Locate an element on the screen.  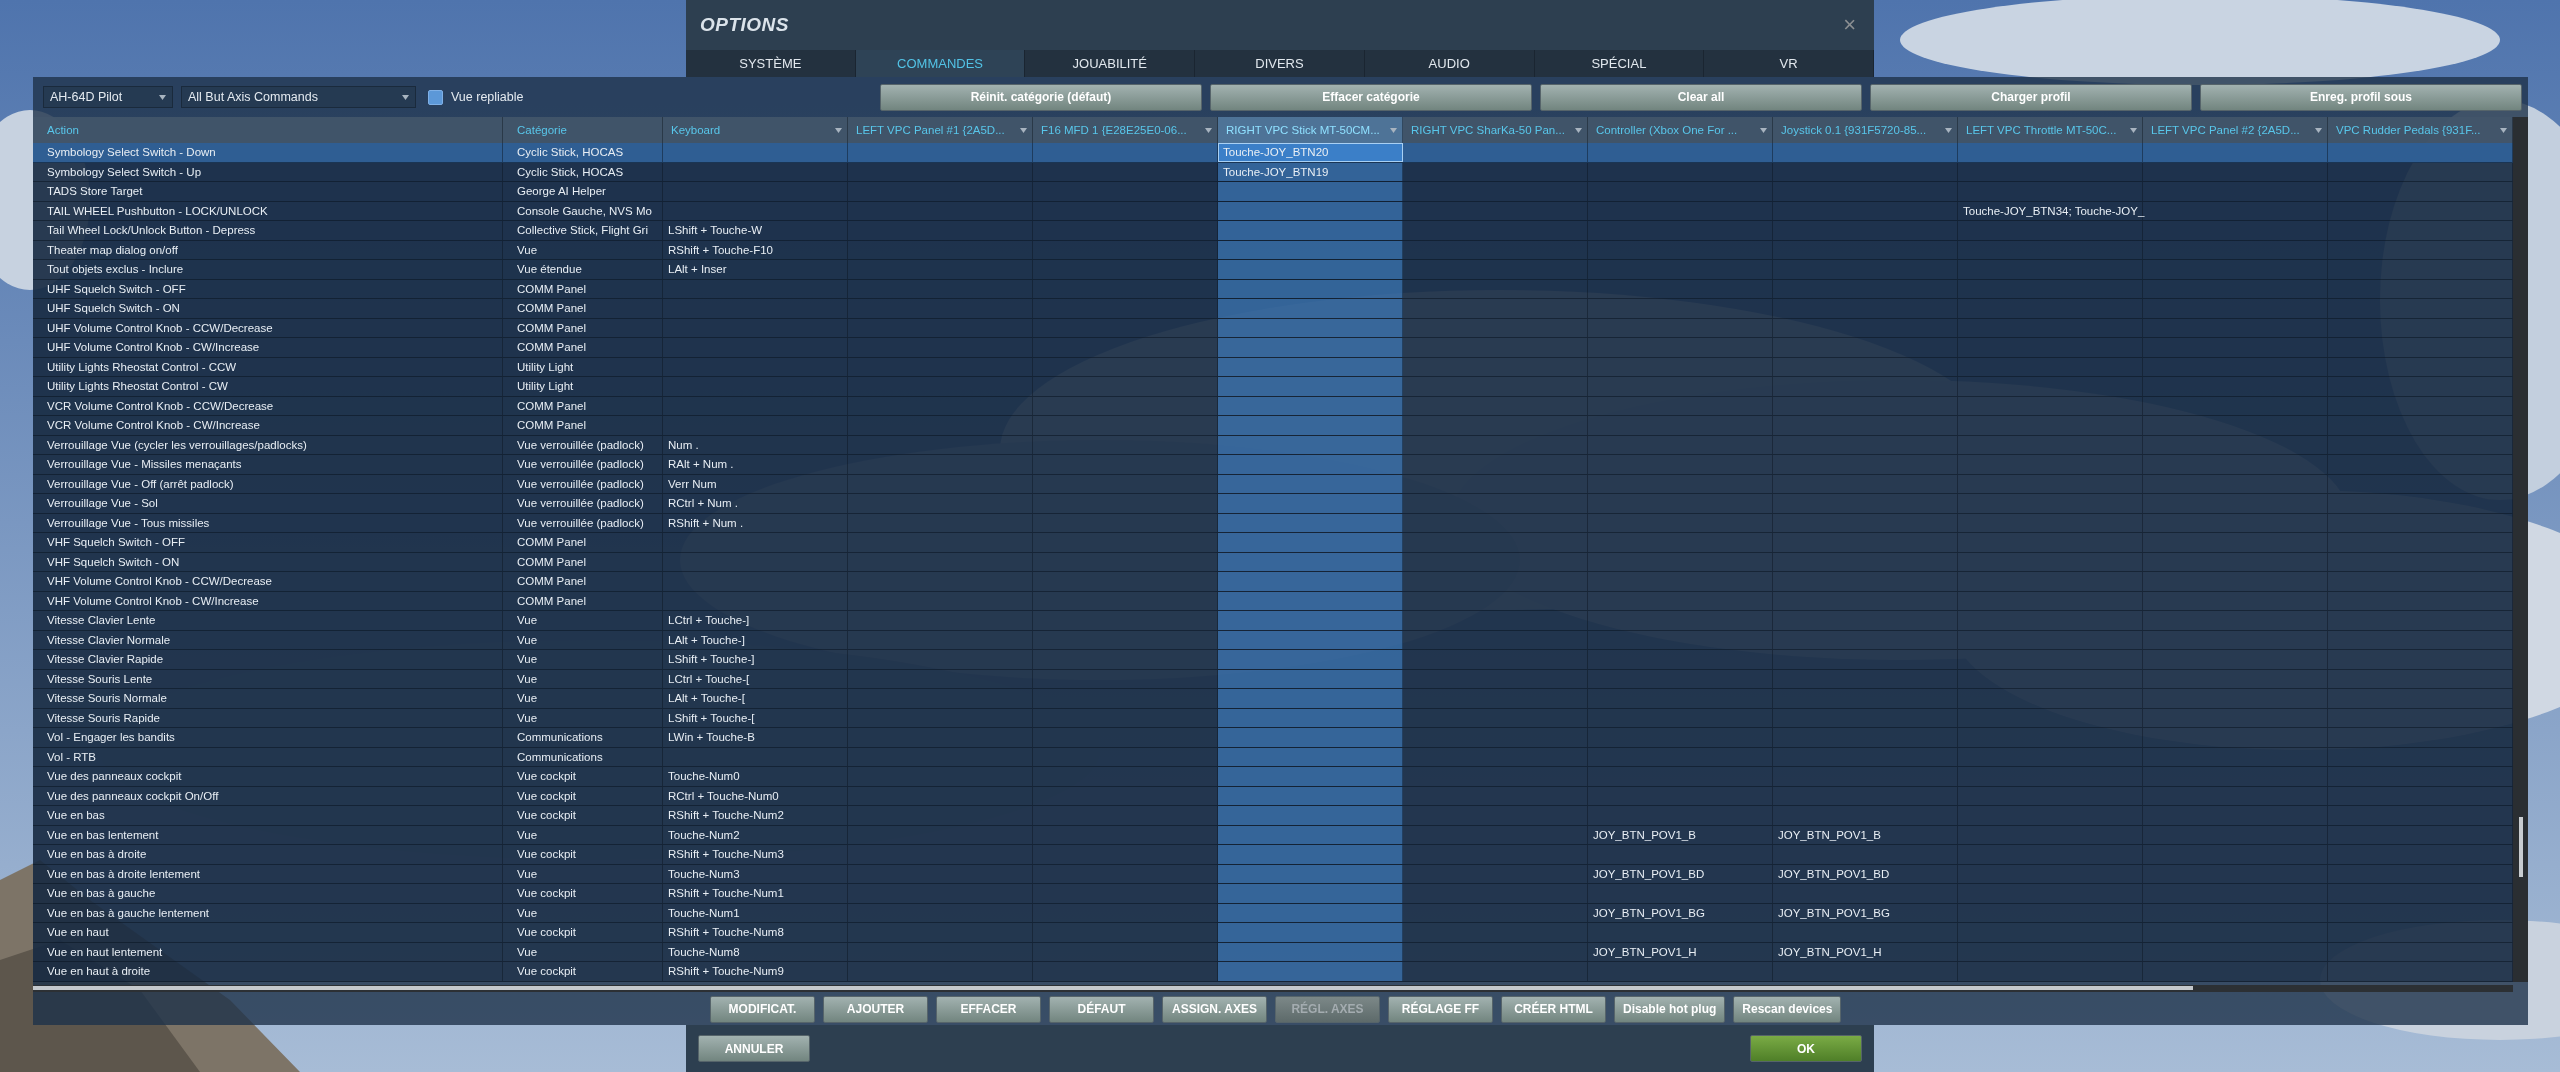
table-cell: Vue en bas à droite lentement is located at coordinates (268, 873).